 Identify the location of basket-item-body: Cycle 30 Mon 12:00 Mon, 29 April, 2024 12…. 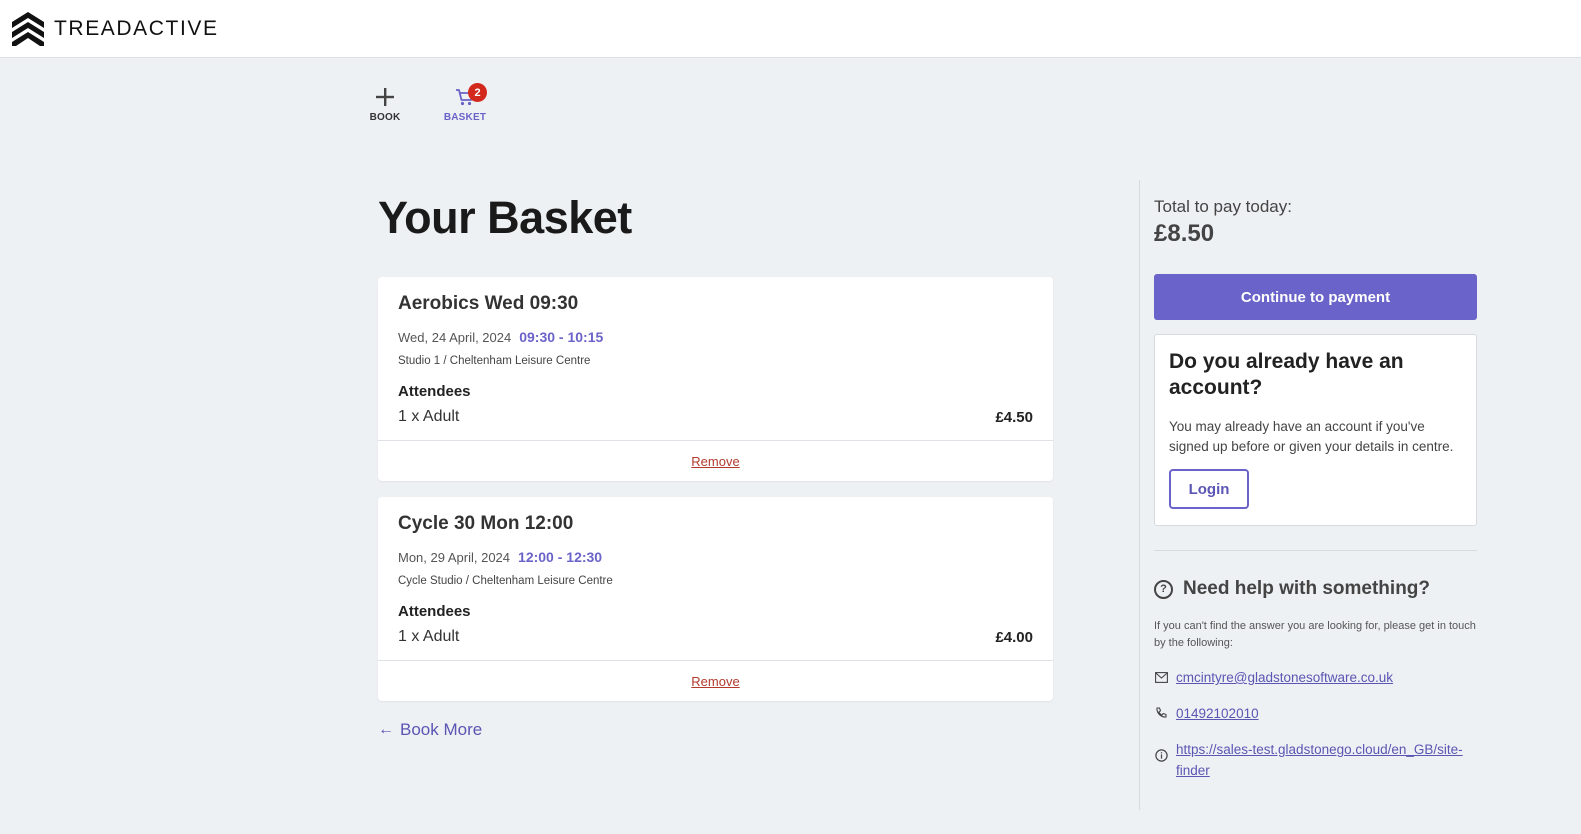
(715, 579).